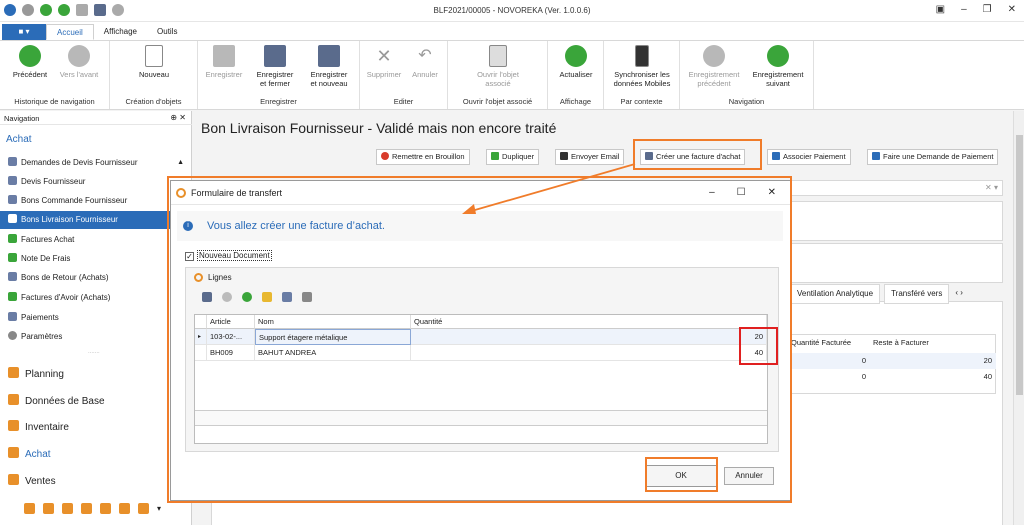 This screenshot has width=1024, height=525. What do you see at coordinates (86, 508) in the screenshot?
I see `screen-icon` at bounding box center [86, 508].